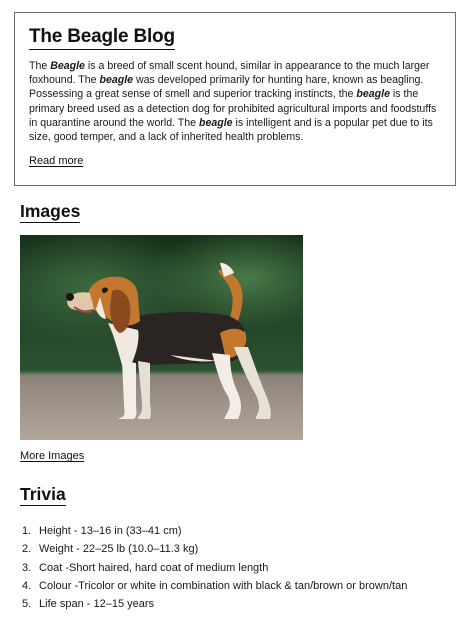 This screenshot has height=632, width=473. What do you see at coordinates (52, 456) in the screenshot?
I see `more-images-link: More Images` at bounding box center [52, 456].